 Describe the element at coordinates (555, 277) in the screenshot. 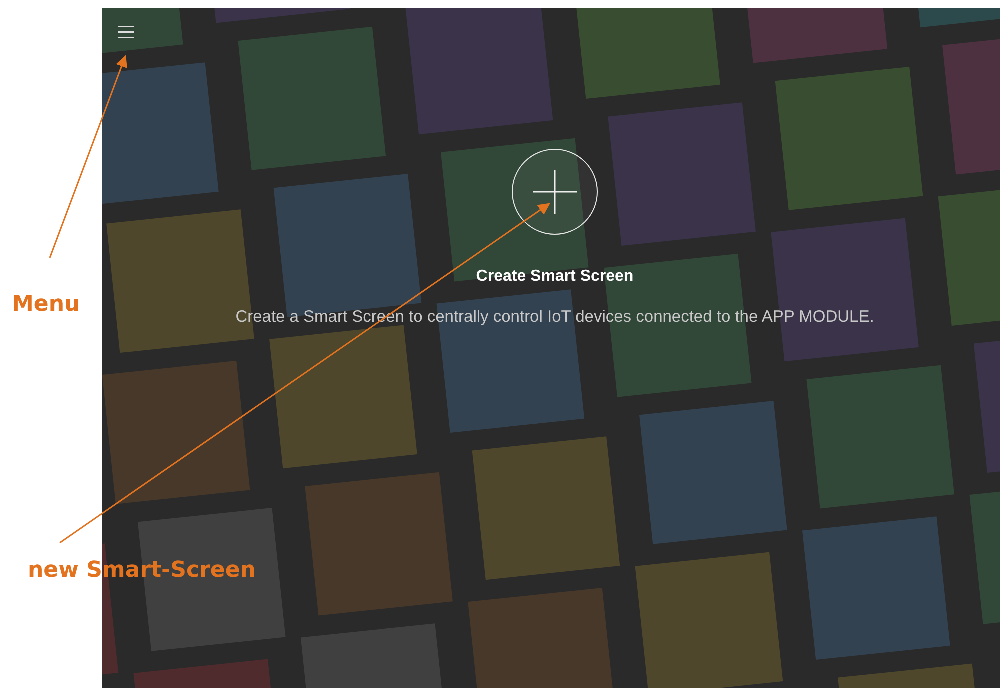

I see `create-smart-screen-title: Create Smart Screen` at that location.